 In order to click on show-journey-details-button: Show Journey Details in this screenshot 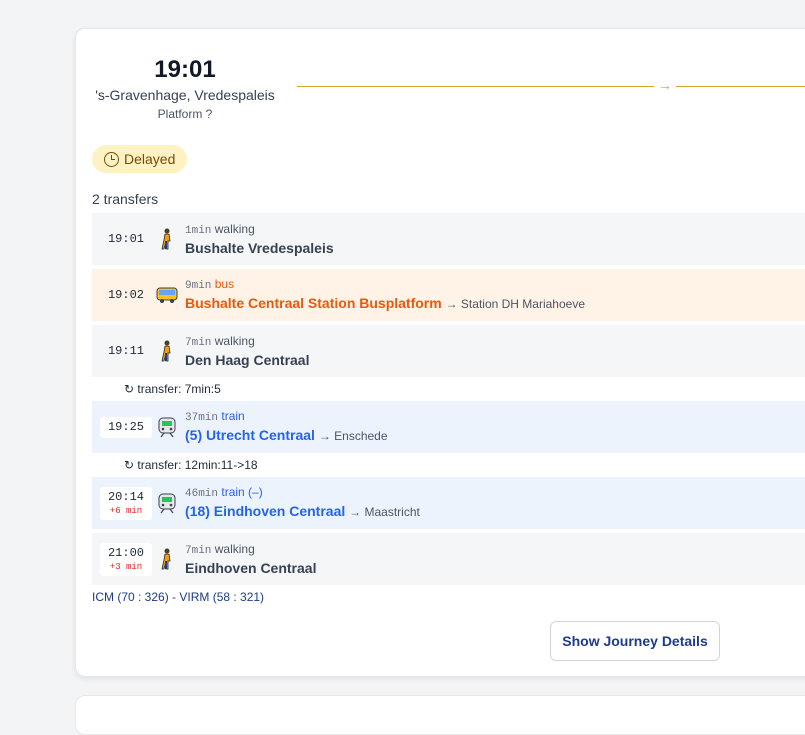, I will do `click(635, 641)`.